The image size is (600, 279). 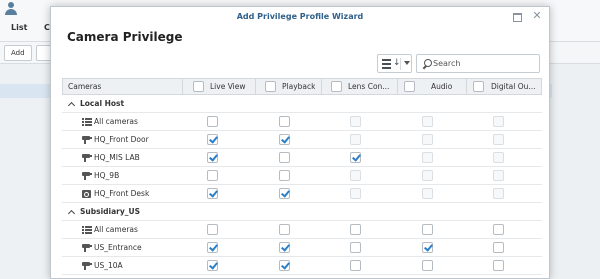 I want to click on digital-output-select-all-checkbox, so click(x=478, y=86).